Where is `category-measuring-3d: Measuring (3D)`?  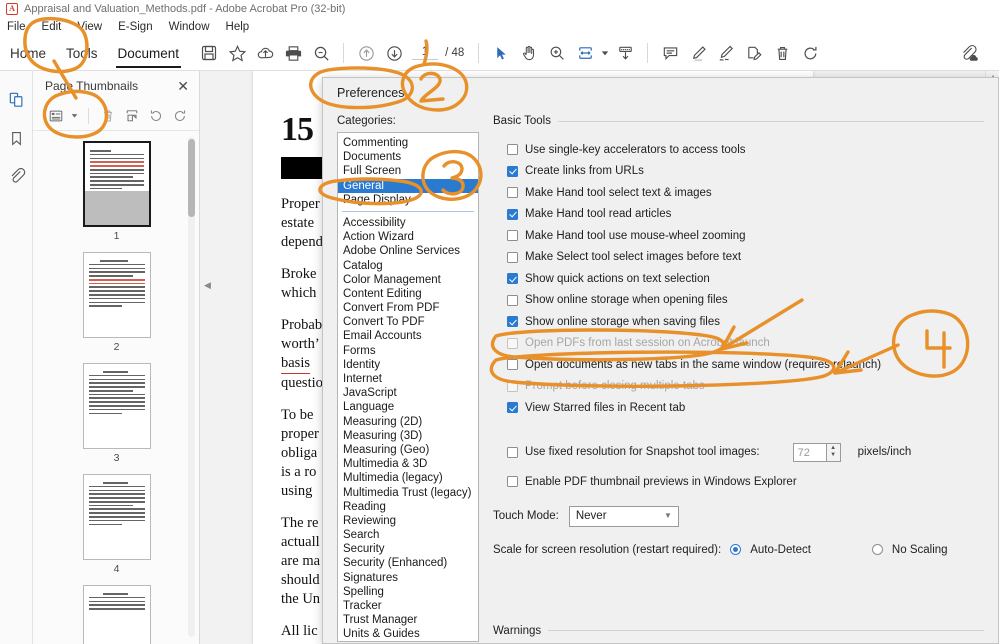
category-measuring-3d: Measuring (3D) is located at coordinates (408, 436).